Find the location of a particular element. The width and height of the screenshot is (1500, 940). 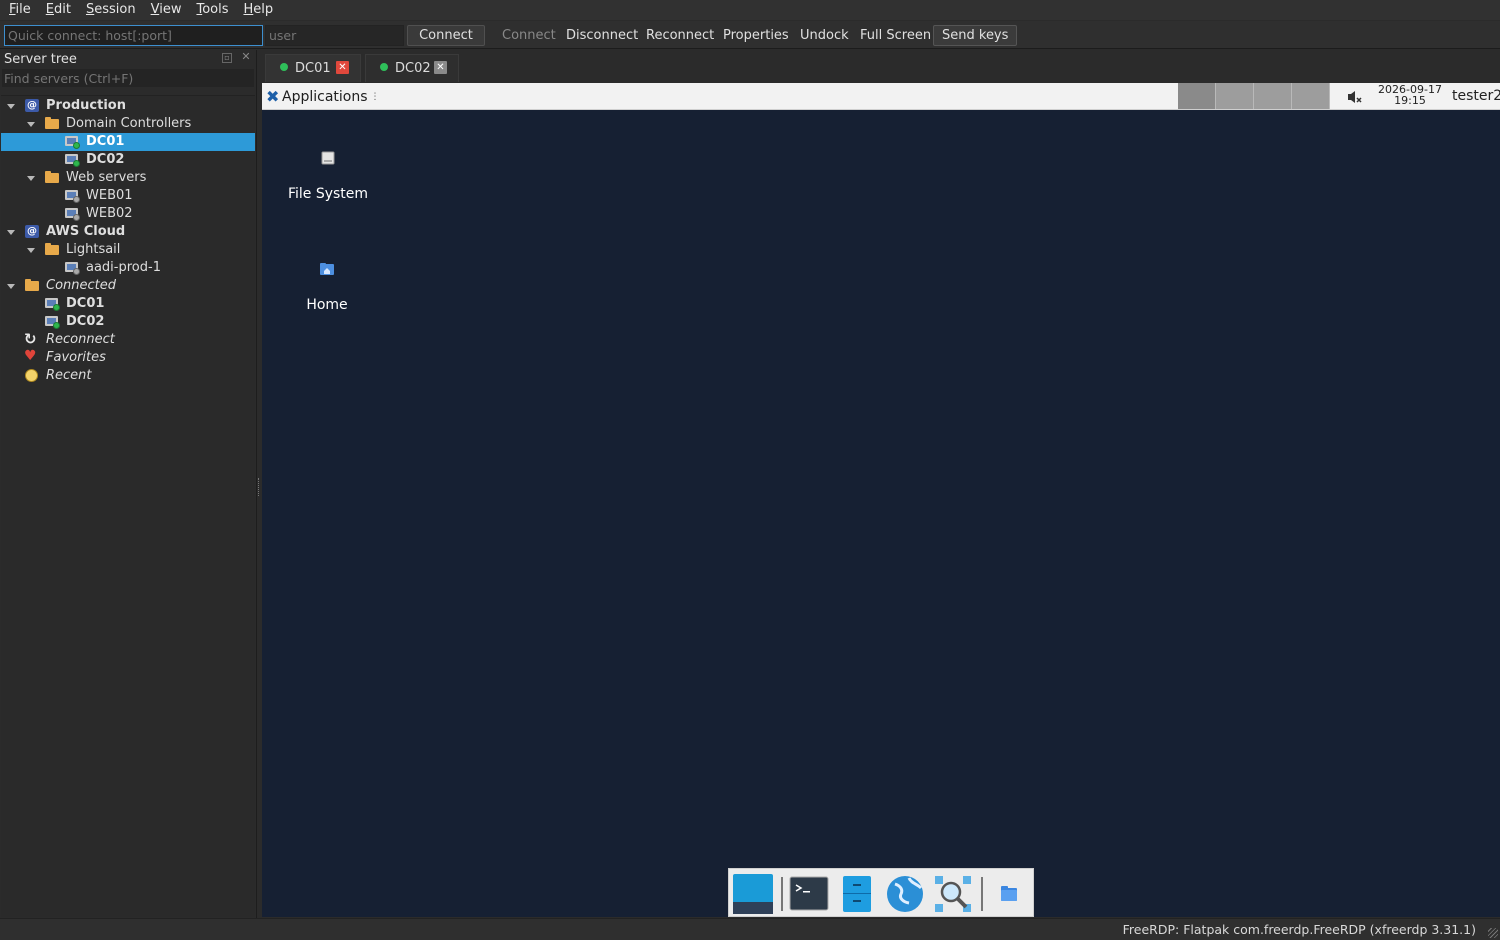

web-browser-icon is located at coordinates (905, 894).